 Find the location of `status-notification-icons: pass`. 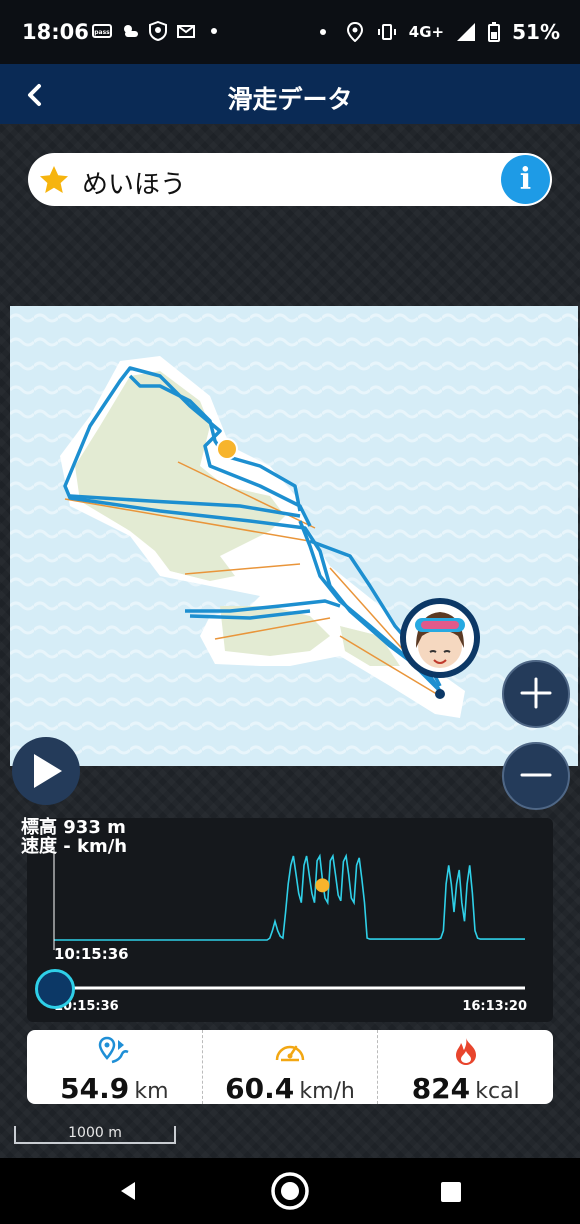

status-notification-icons: pass is located at coordinates (158, 31).